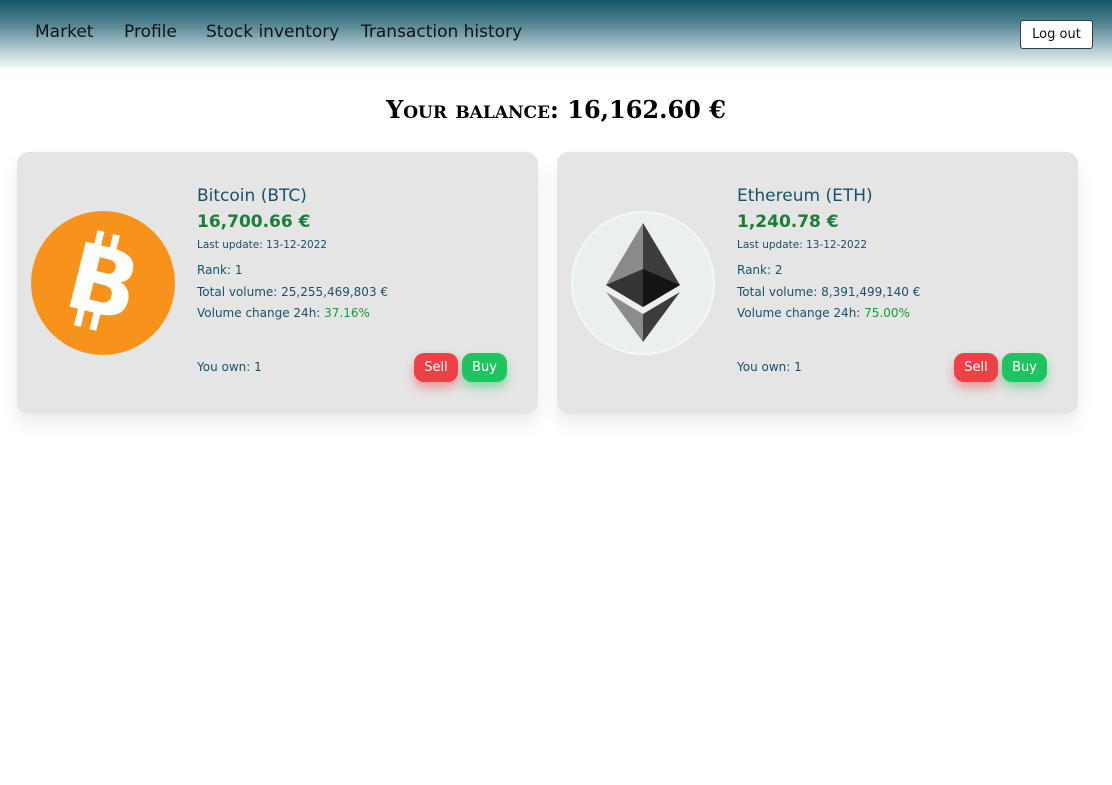 This screenshot has width=1112, height=785. Describe the element at coordinates (103, 283) in the screenshot. I see `bitcoin-logo-icon: B` at that location.